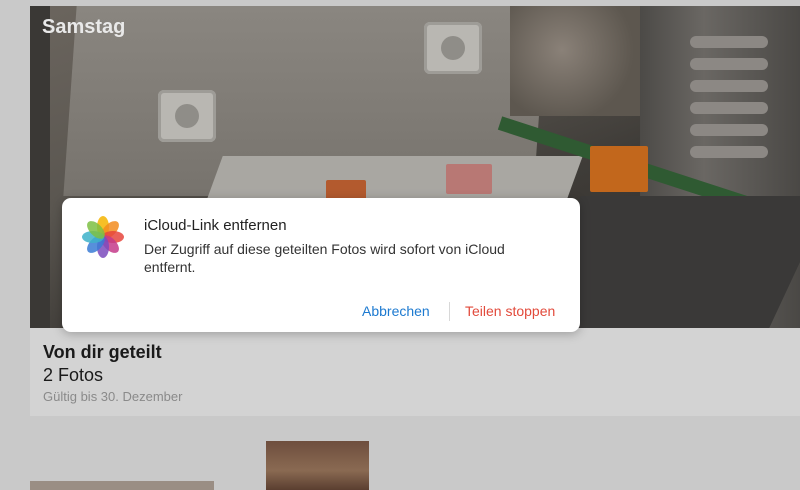 The height and width of the screenshot is (490, 800). What do you see at coordinates (73, 375) in the screenshot?
I see `album-photo-count: 2 Fotos` at bounding box center [73, 375].